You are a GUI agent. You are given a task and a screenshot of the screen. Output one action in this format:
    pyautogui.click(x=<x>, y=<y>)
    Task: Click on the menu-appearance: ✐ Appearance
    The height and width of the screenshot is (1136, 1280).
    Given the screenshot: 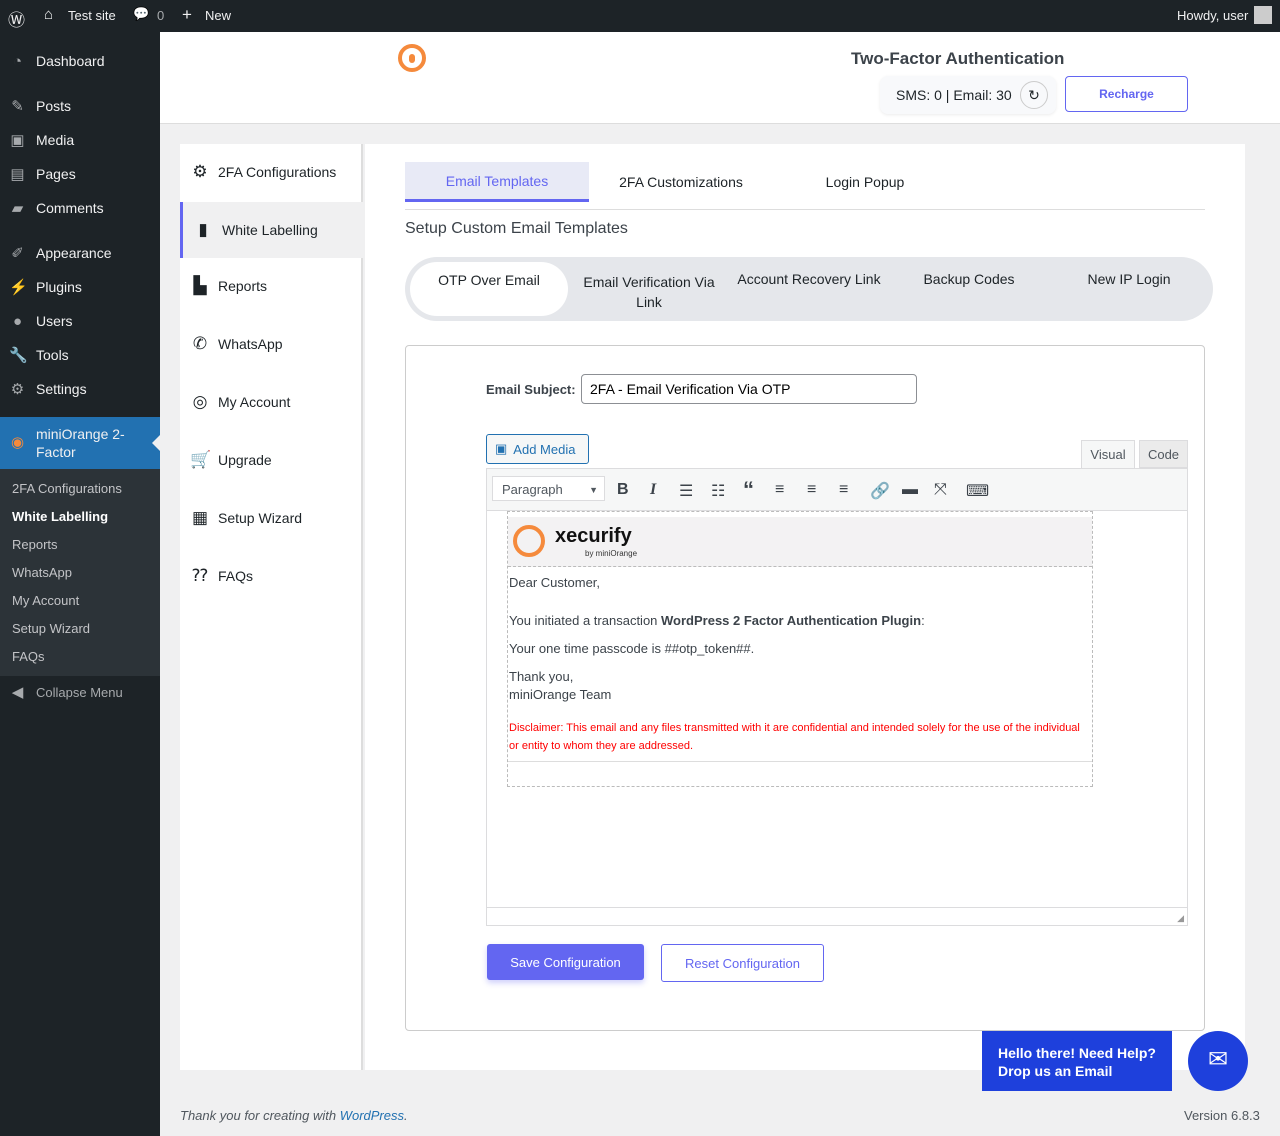 What is the action you would take?
    pyautogui.click(x=80, y=253)
    